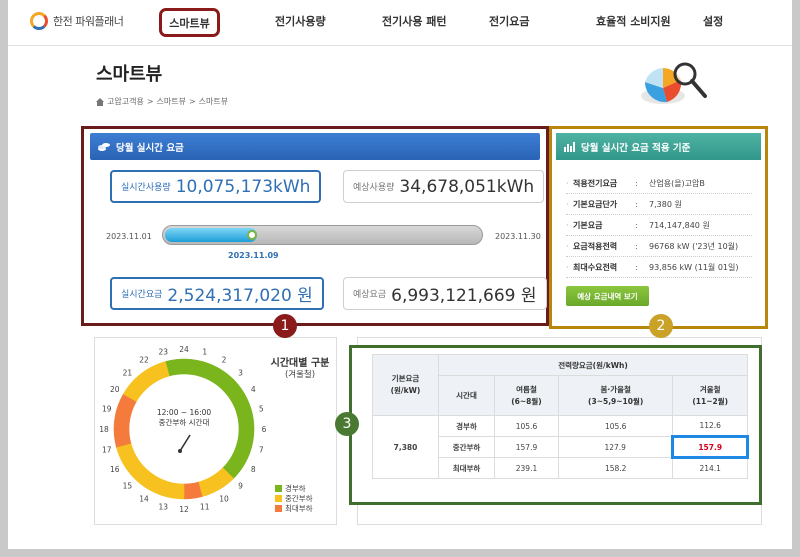  I want to click on standard-key: 기본요금단가, so click(595, 204).